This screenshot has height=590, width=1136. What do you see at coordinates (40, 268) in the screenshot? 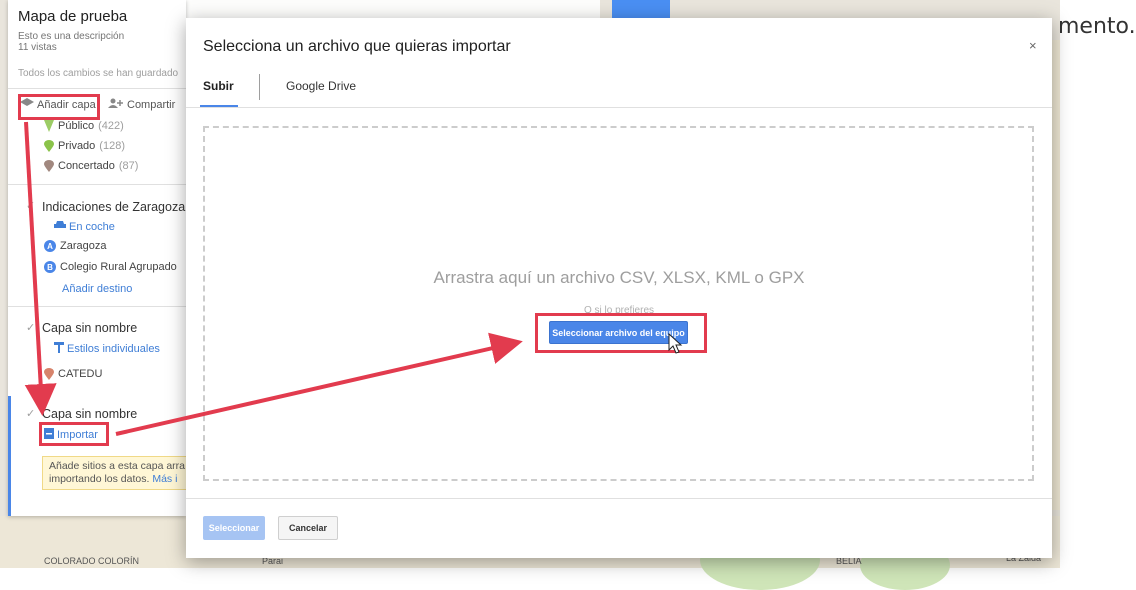
I see `arrow-to-import` at bounding box center [40, 268].